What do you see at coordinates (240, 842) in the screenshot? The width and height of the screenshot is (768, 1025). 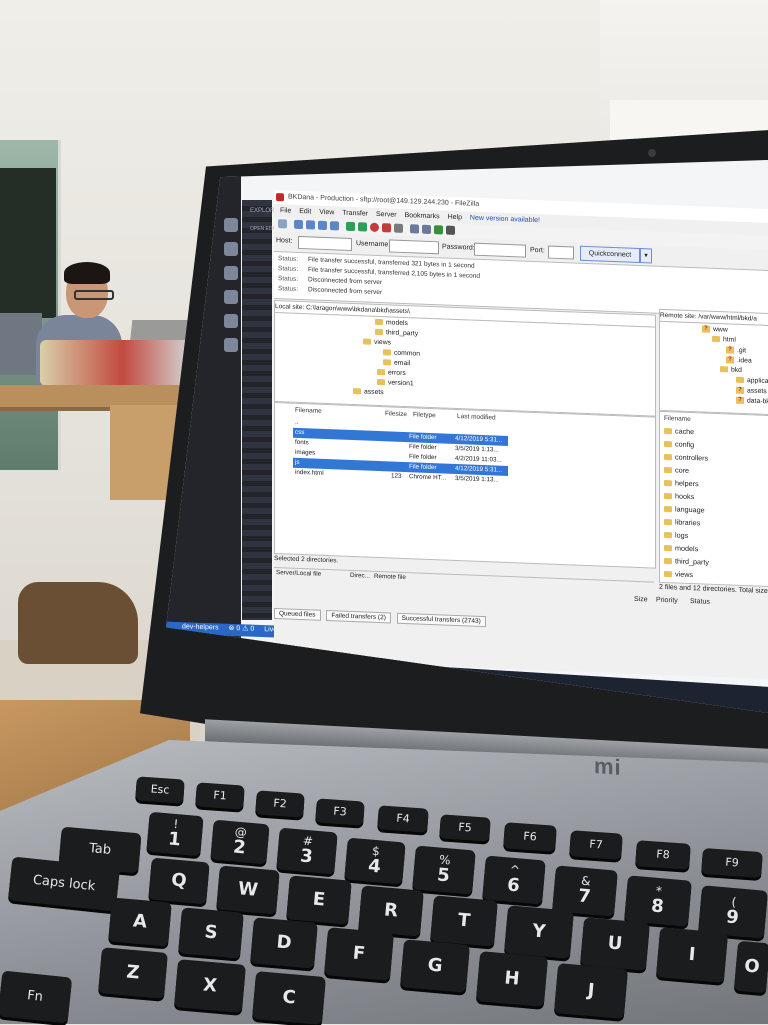 I see `key-2: @2` at bounding box center [240, 842].